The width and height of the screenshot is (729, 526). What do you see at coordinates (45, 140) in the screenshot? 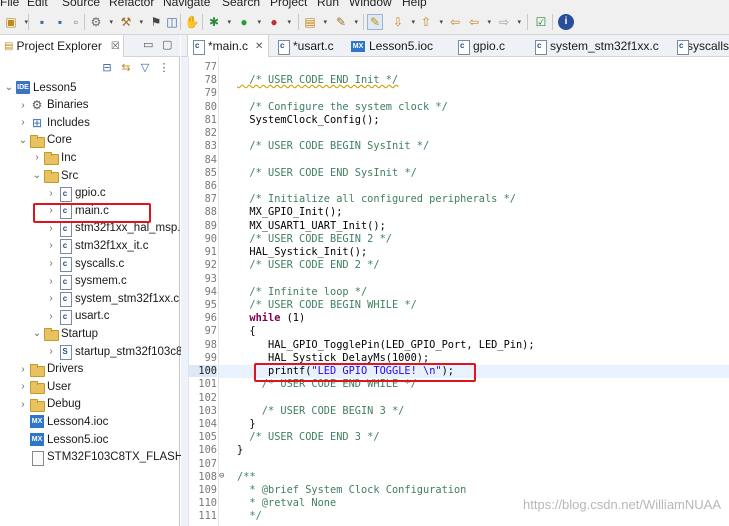
I see `tree-item: ⌄ Core` at bounding box center [45, 140].